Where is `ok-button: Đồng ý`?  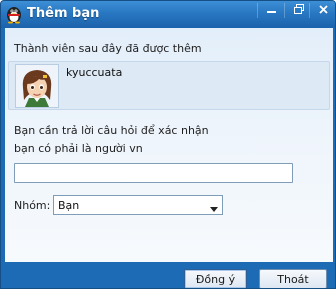
ok-button: Đồng ý is located at coordinates (215, 278).